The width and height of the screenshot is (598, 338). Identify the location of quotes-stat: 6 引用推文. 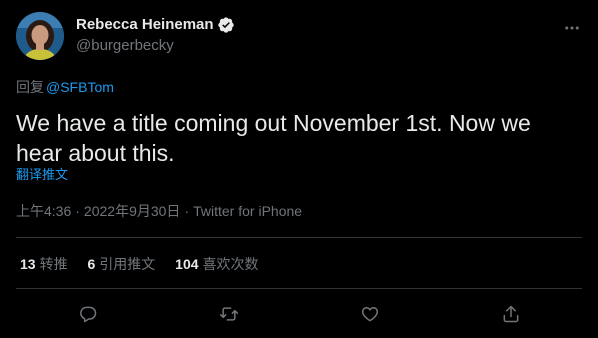
(121, 264).